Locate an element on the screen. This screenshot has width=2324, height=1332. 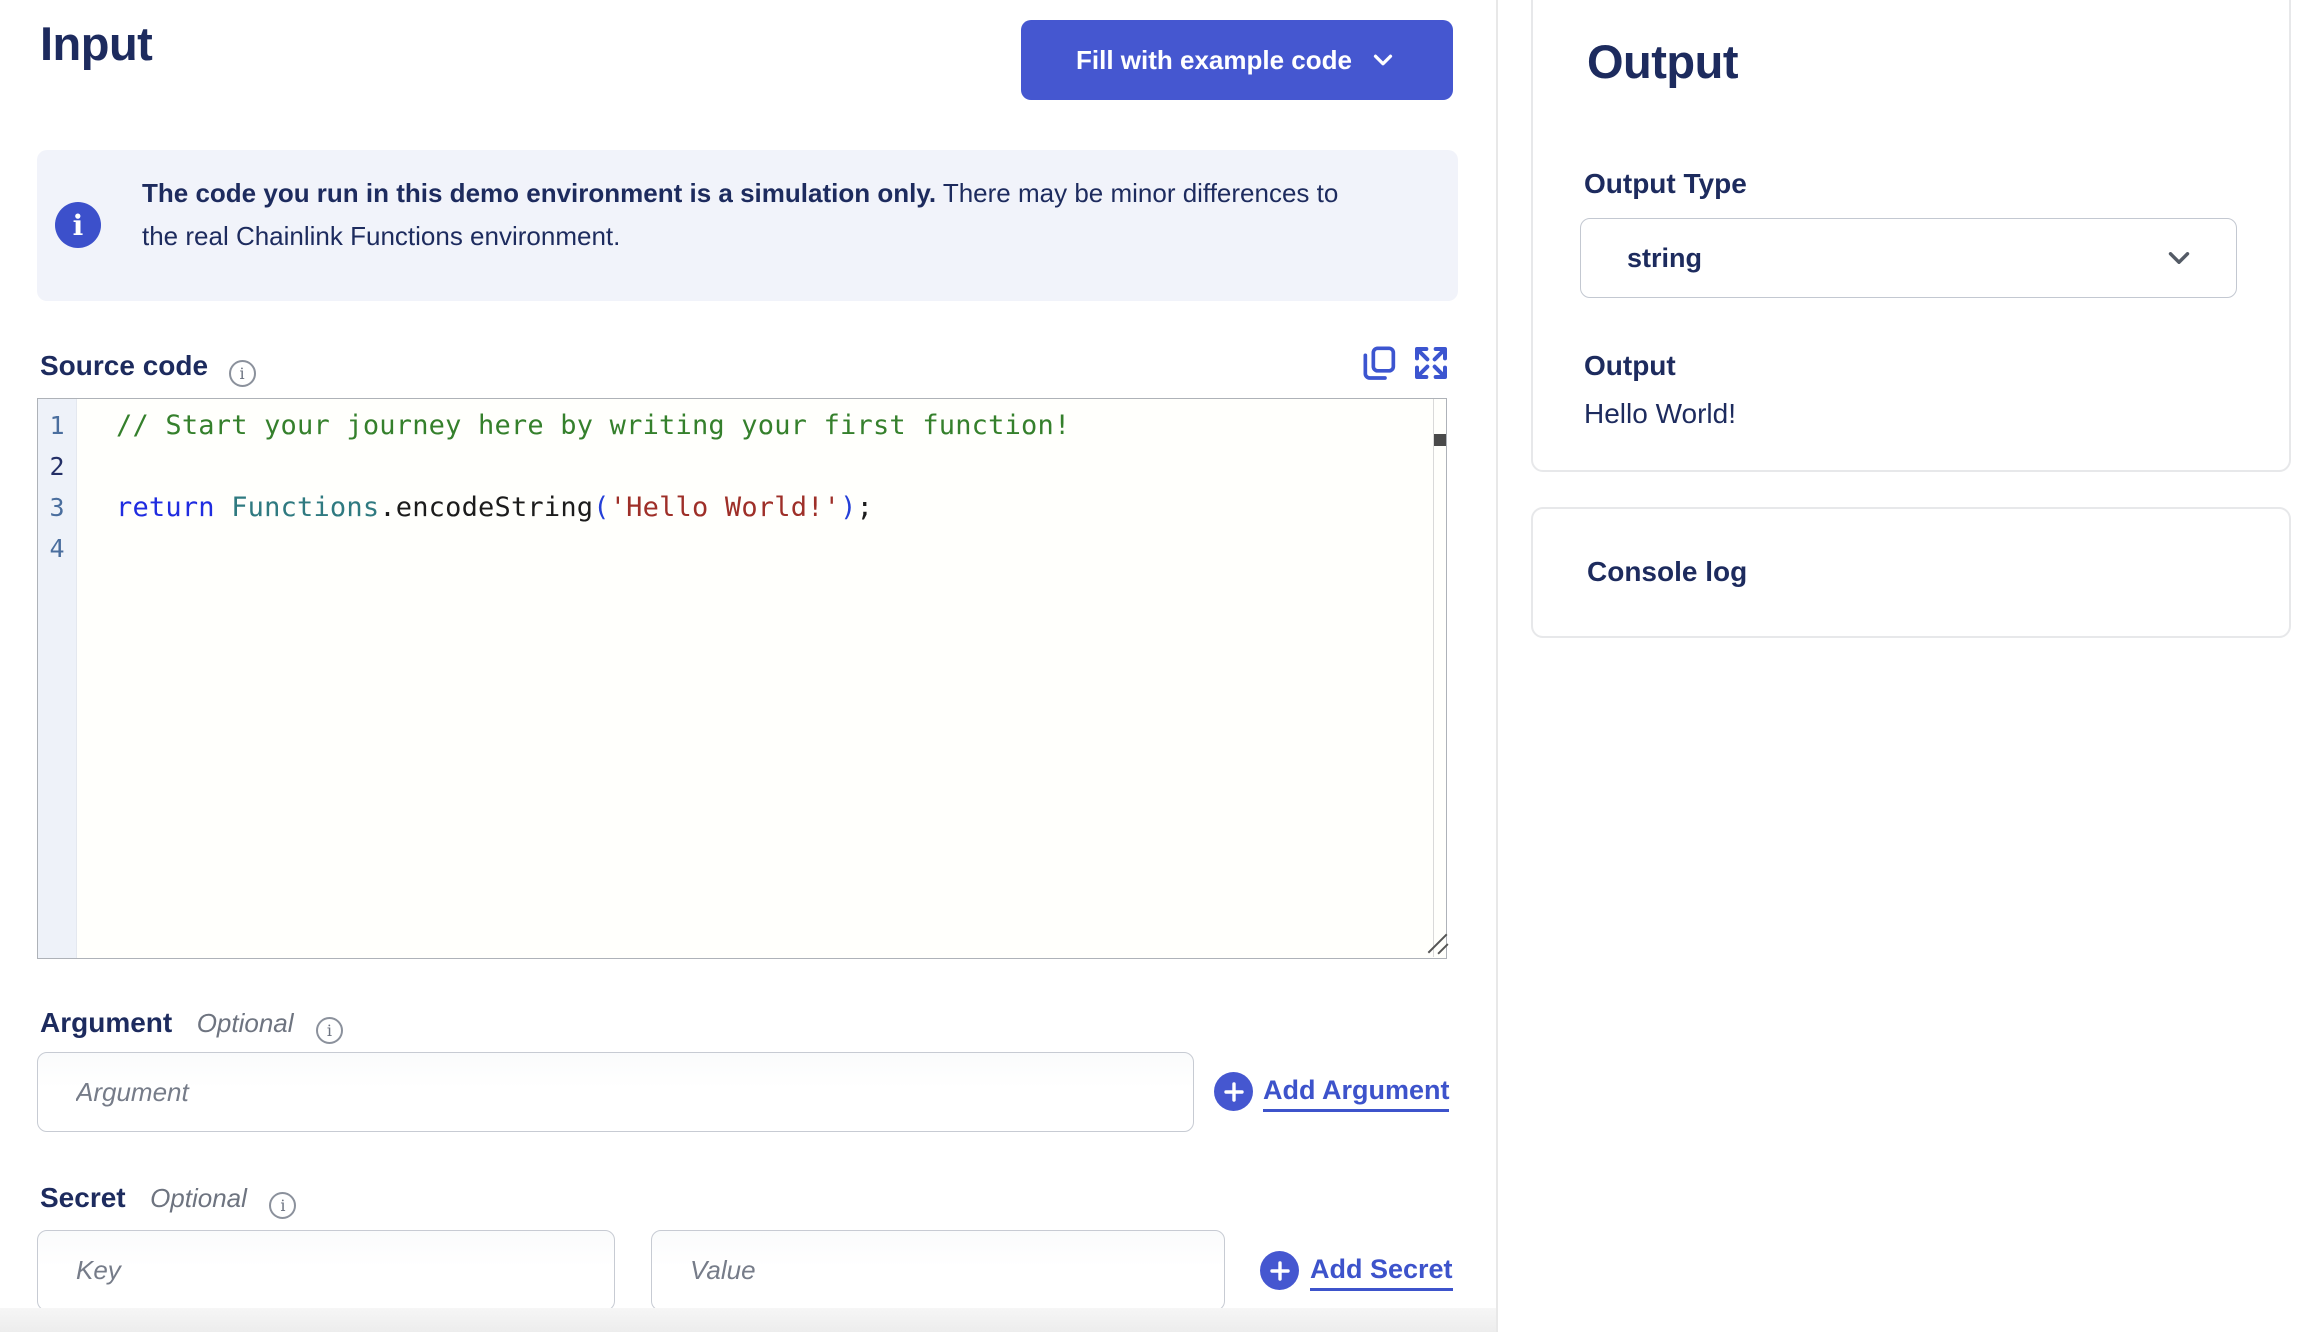
line-number: 1 is located at coordinates (57, 425).